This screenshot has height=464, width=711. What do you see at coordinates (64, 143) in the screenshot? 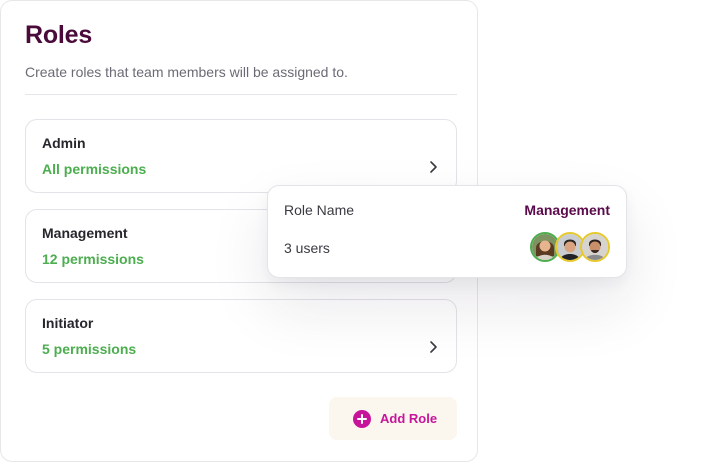
I see `role-name: Admin` at bounding box center [64, 143].